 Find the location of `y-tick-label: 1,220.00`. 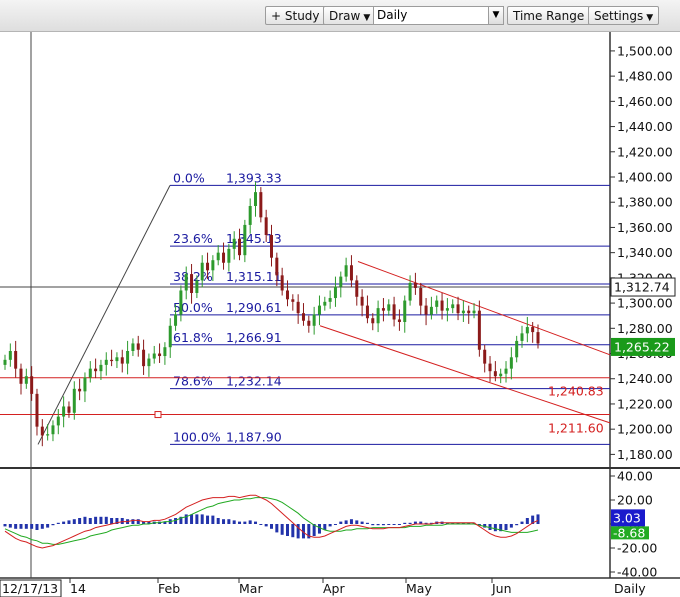

y-tick-label: 1,220.00 is located at coordinates (645, 403).